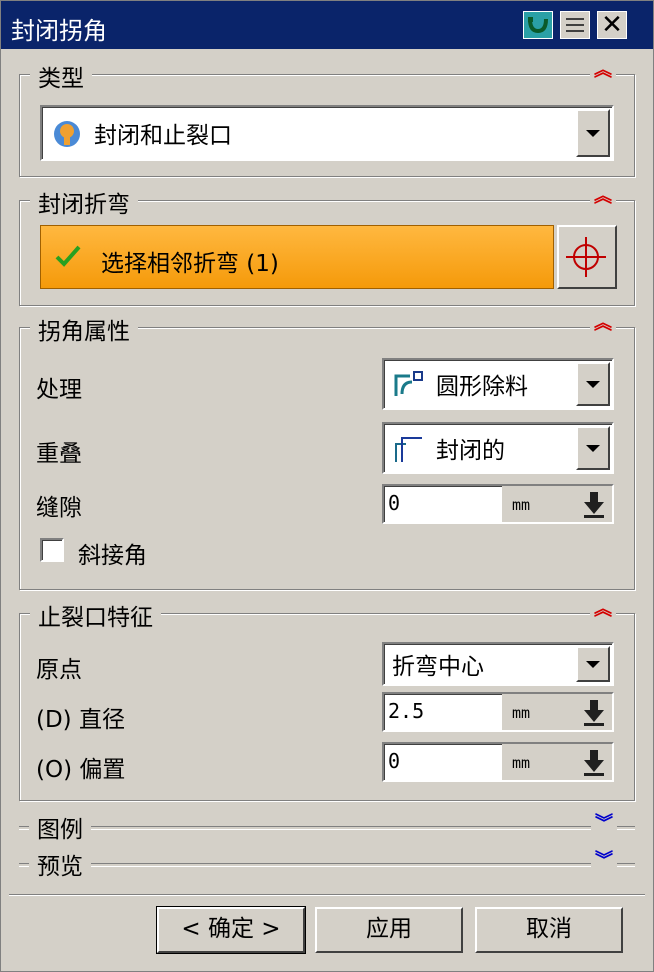  I want to click on bend-section-title: 封闭折弯, so click(84, 202).